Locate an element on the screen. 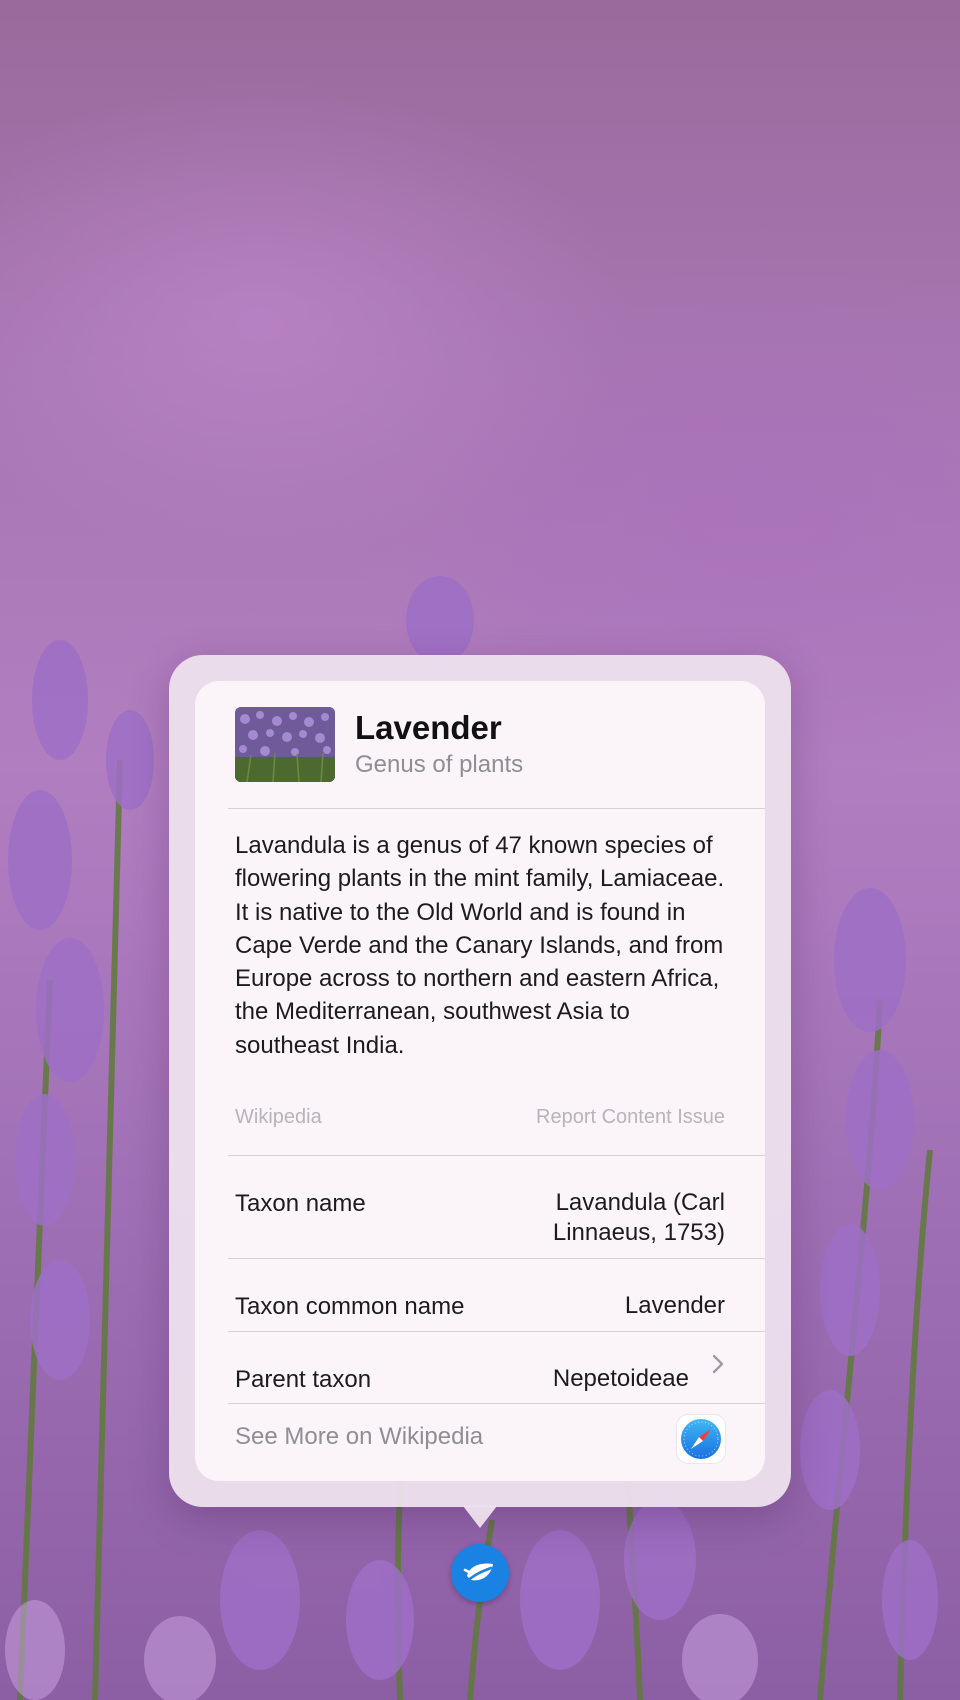 This screenshot has width=960, height=1700. safari-compass-icon is located at coordinates (701, 1439).